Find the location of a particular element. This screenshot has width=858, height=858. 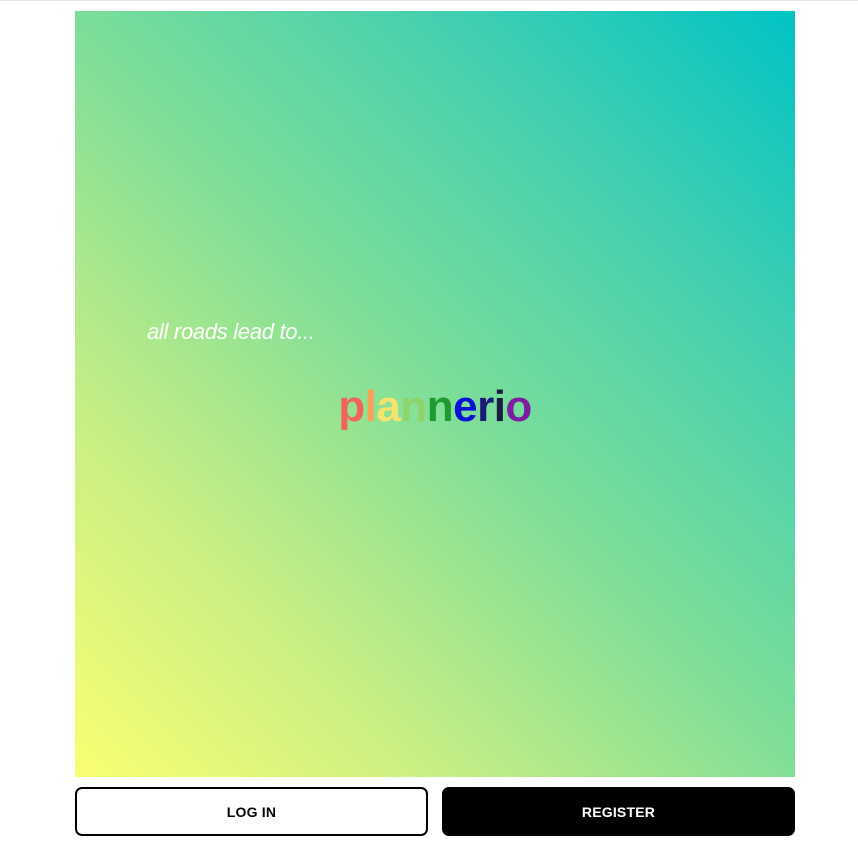

login-button: LOG IN is located at coordinates (251, 811).